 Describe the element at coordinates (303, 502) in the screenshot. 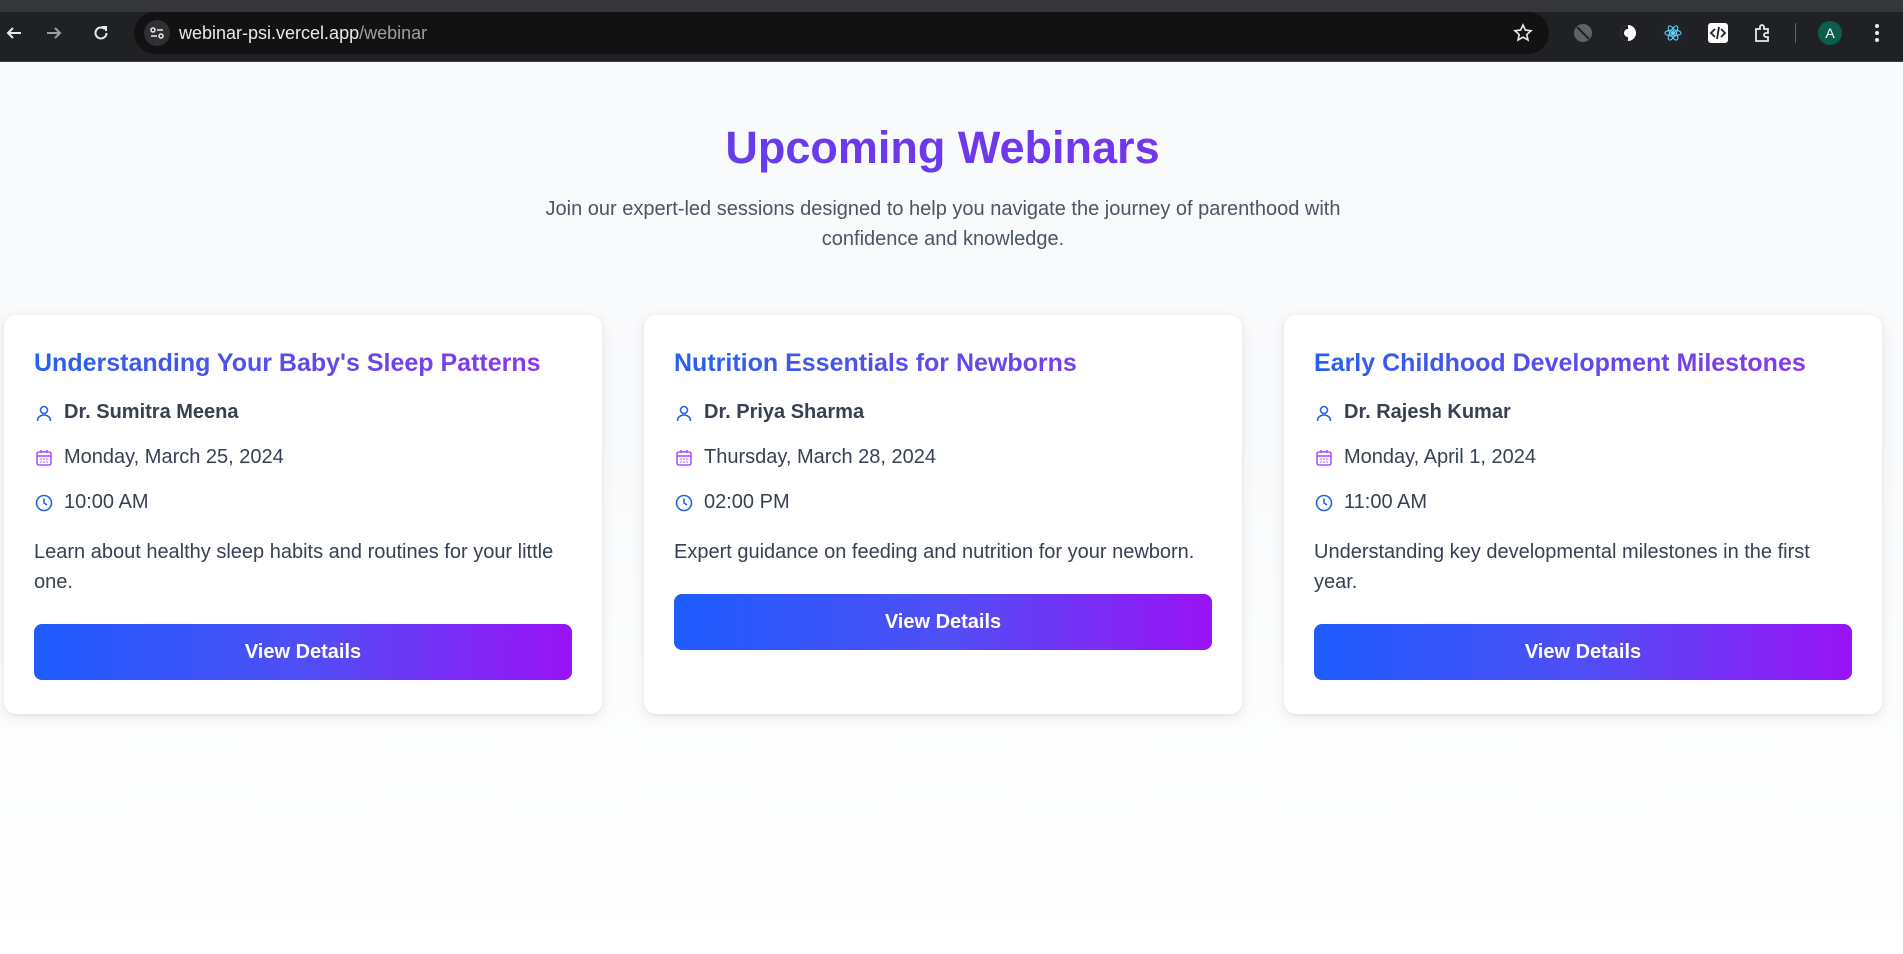

I see `webinar-time-row: 10:00 AM` at that location.